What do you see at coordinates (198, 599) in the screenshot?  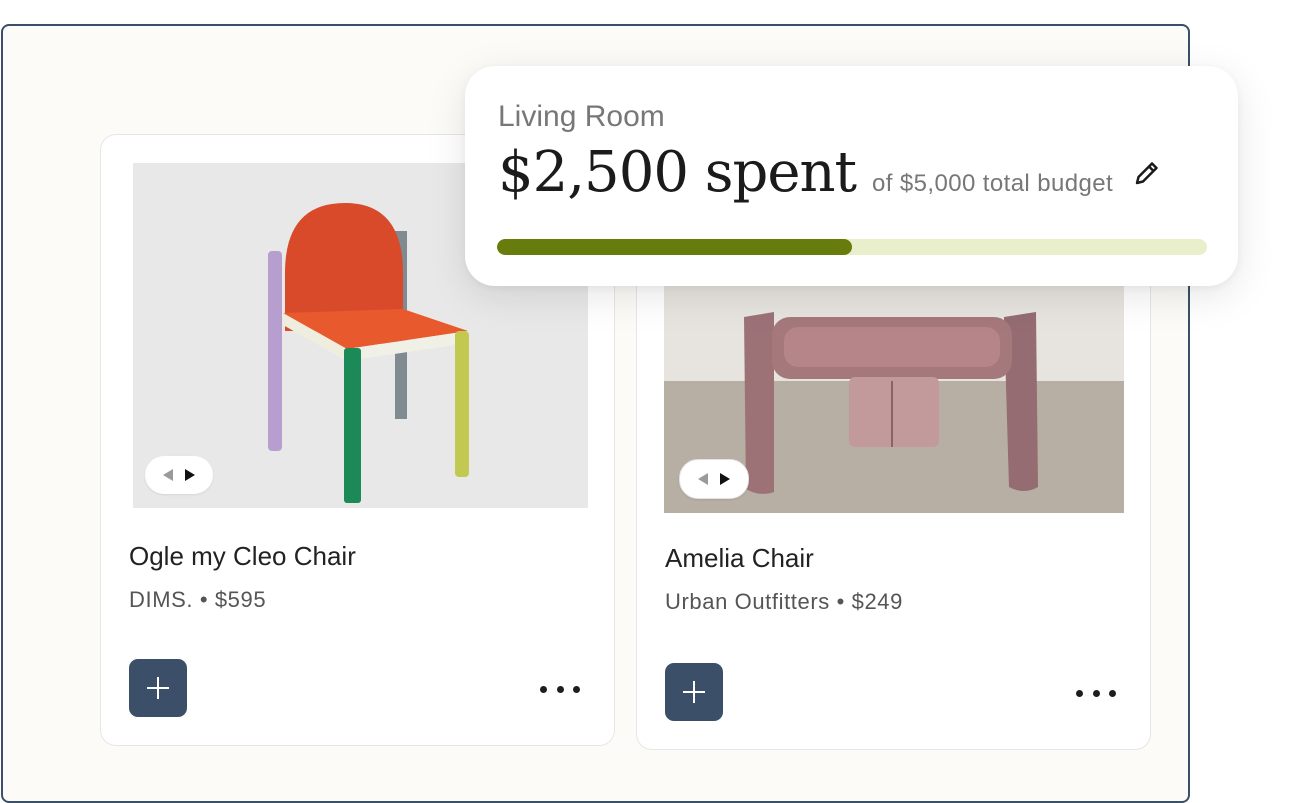 I see `product-meta: DIMS. • $595` at bounding box center [198, 599].